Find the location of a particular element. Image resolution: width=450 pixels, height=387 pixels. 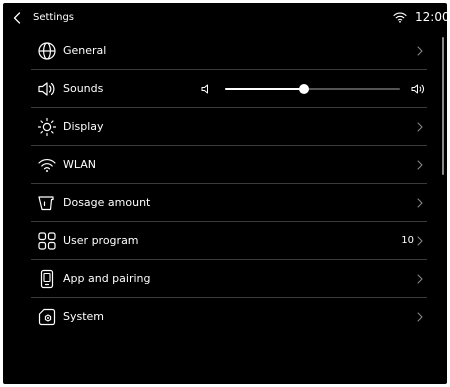

settings-item-wlan: WLAN is located at coordinates (229, 165).